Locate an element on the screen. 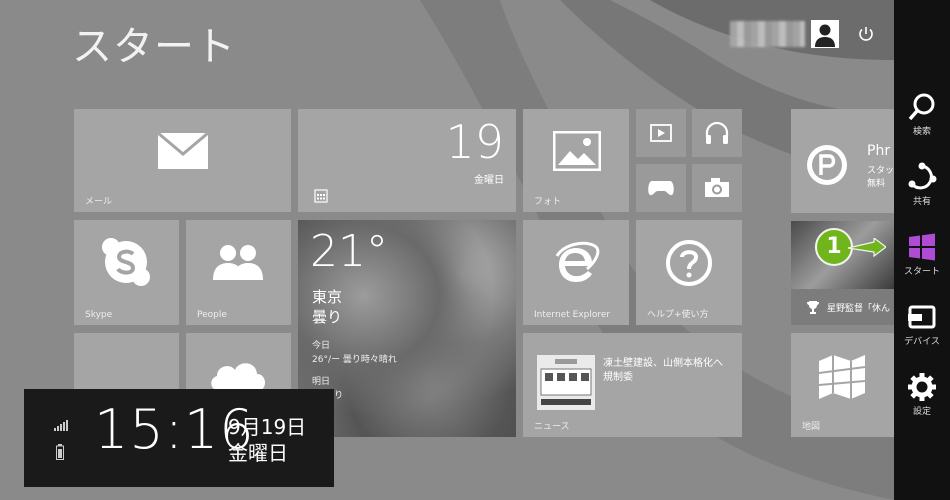  tile-camera is located at coordinates (717, 188).